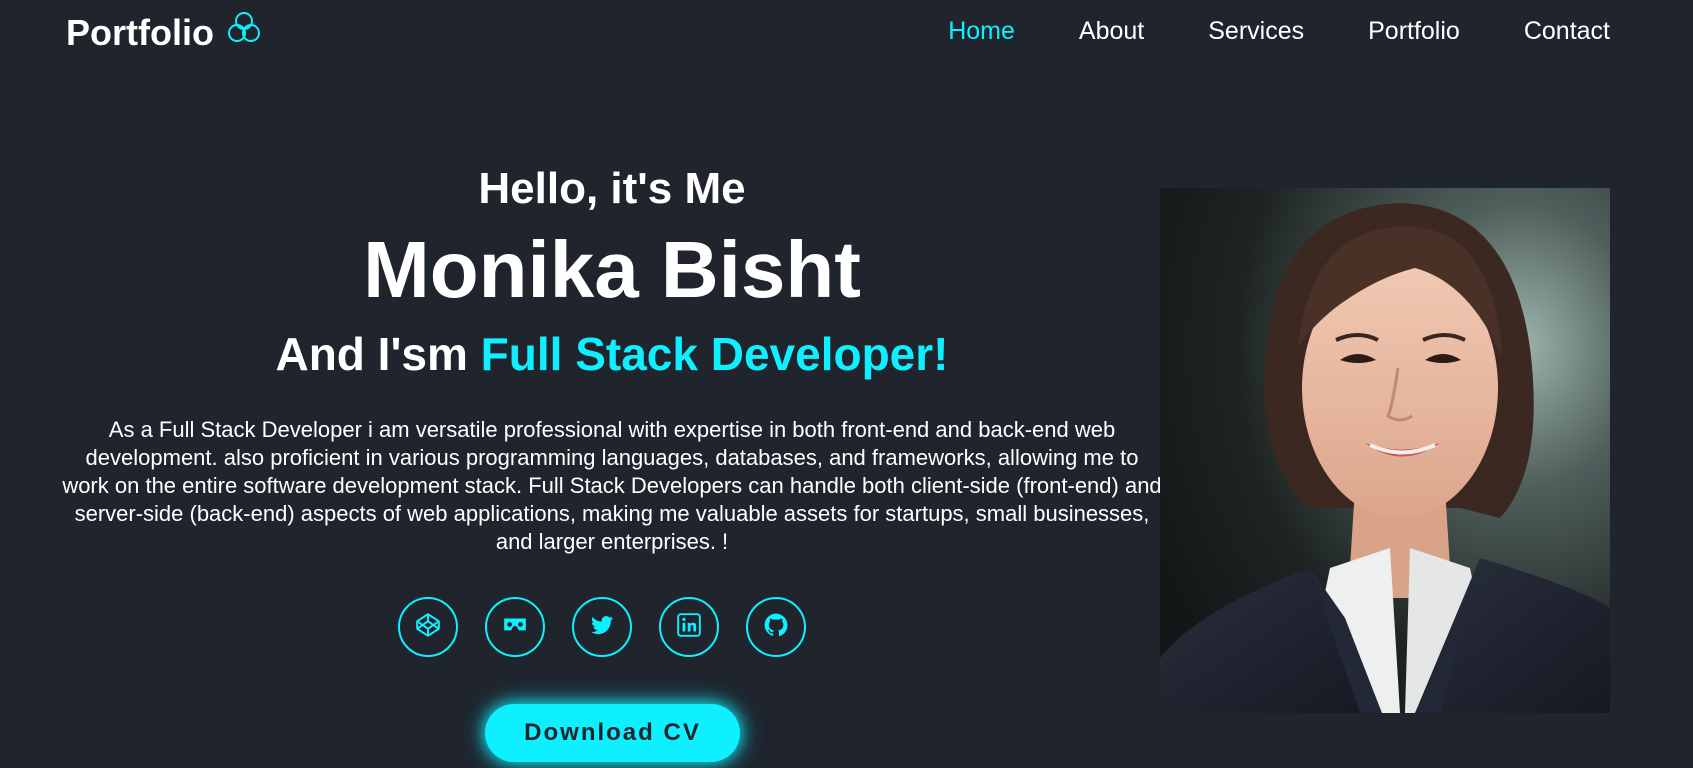 The height and width of the screenshot is (768, 1693). I want to click on vr-link, so click(515, 627).